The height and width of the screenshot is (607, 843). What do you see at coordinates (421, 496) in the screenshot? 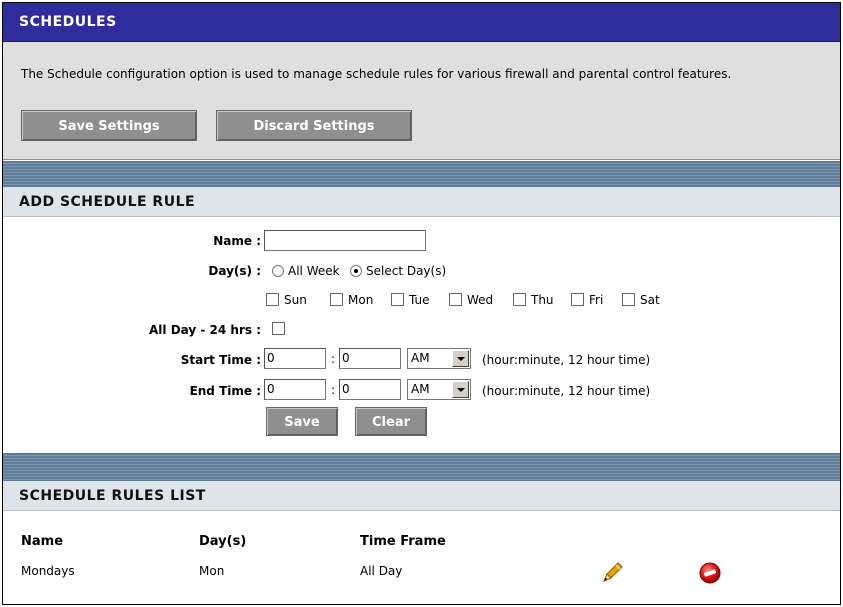
I see `schedule-rules-list-header: SCHEDULE RULES LIST` at bounding box center [421, 496].